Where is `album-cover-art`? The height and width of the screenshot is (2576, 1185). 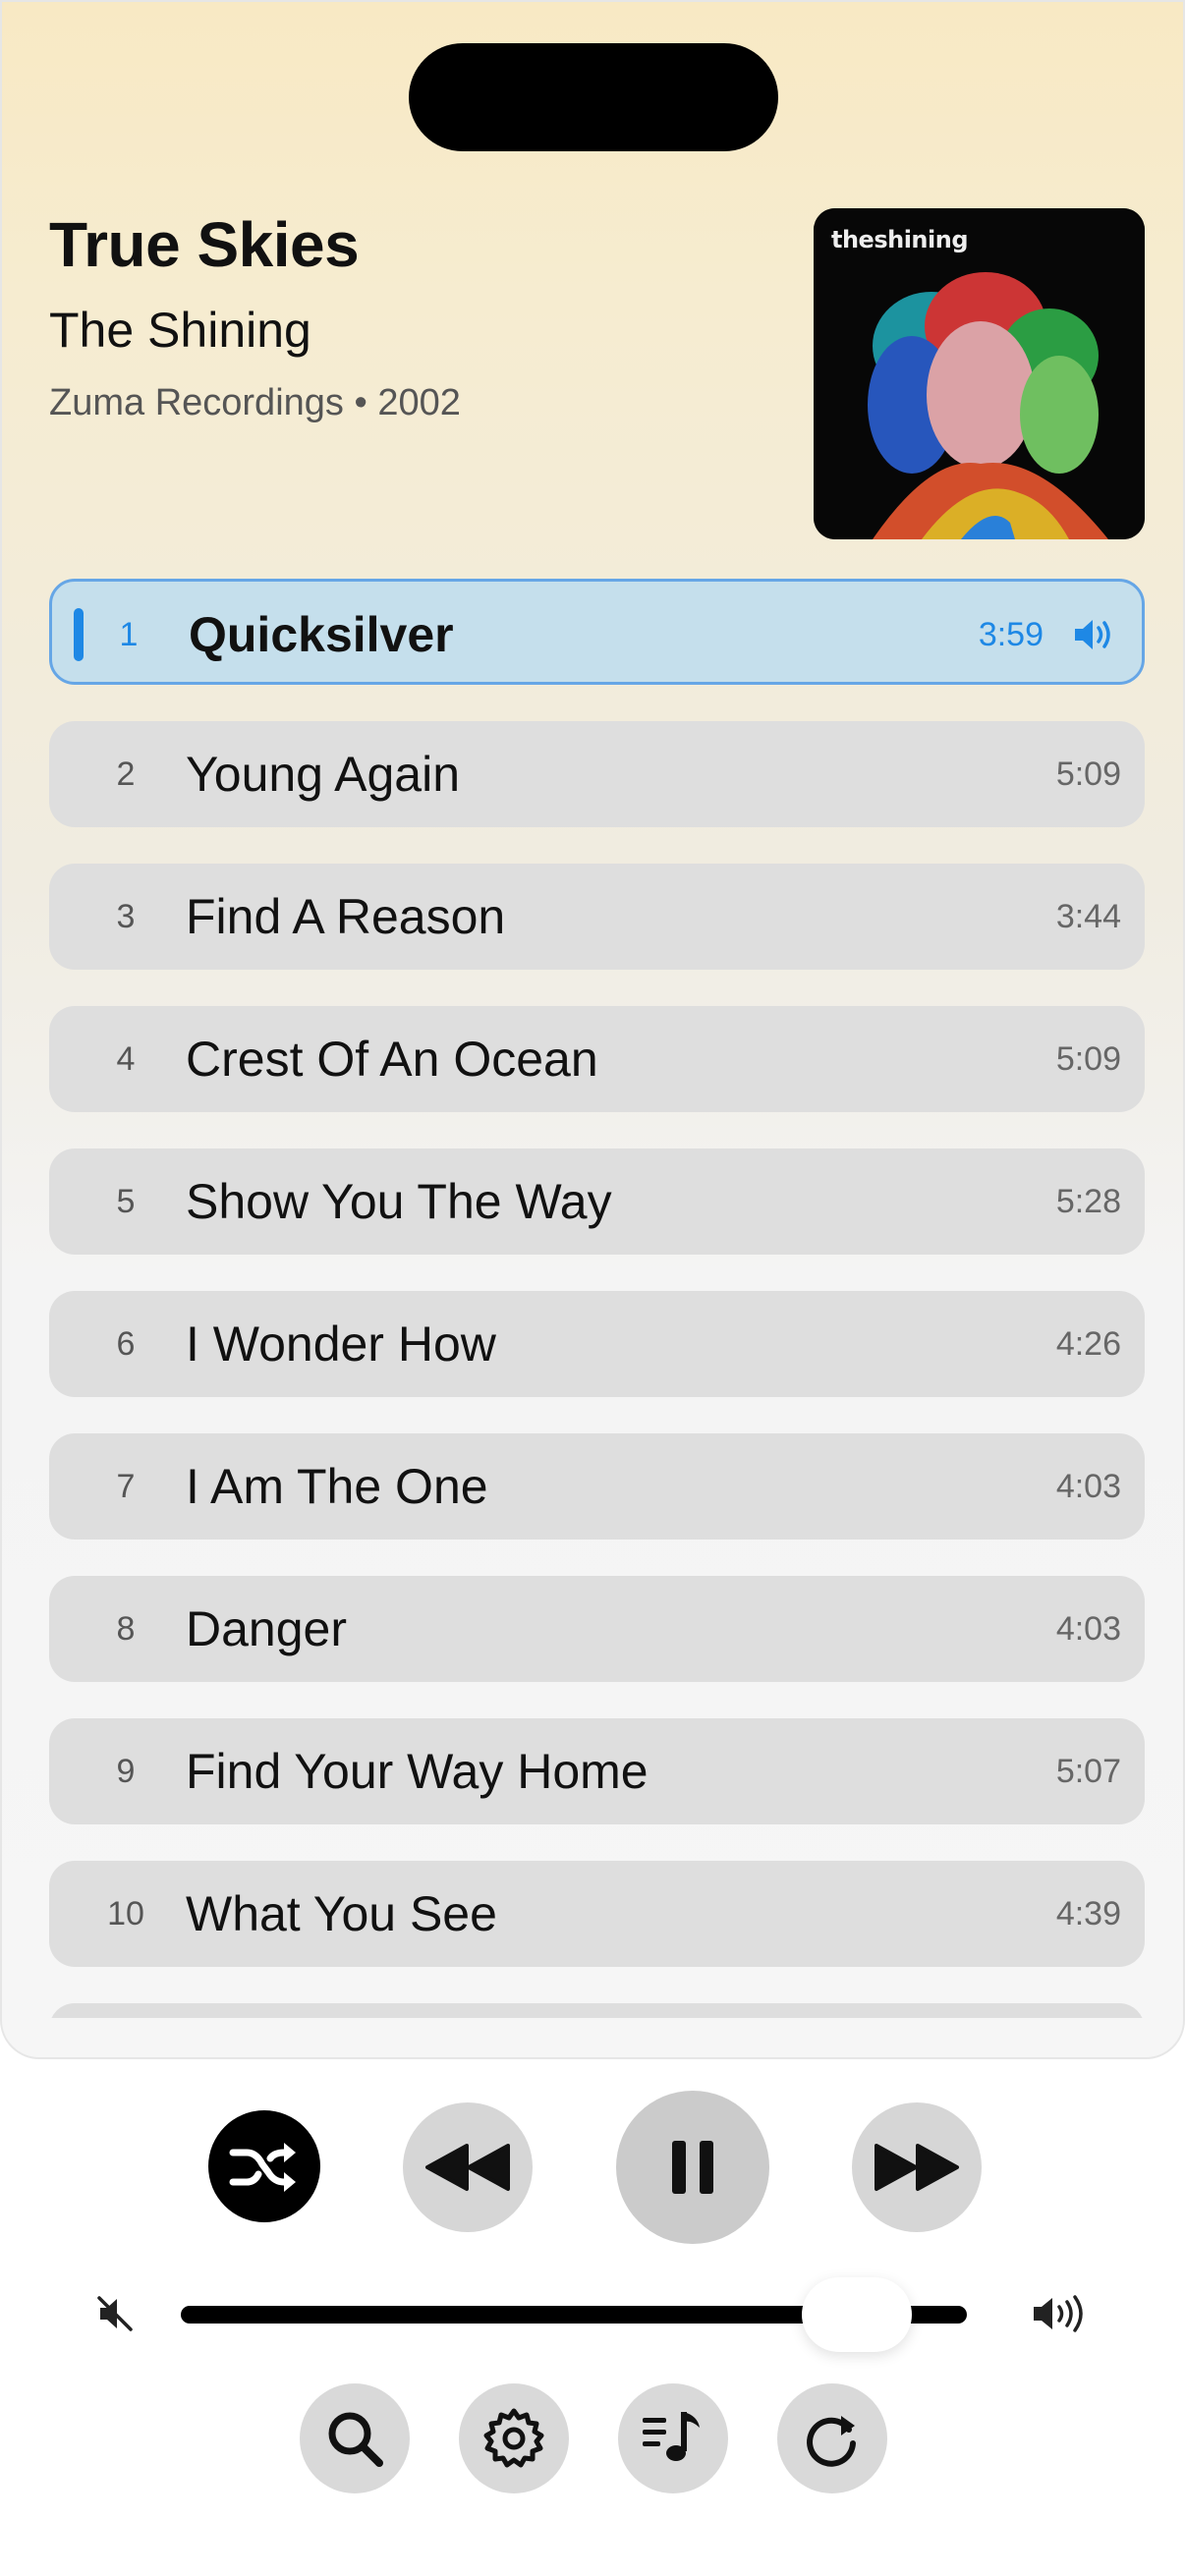
album-cover-art is located at coordinates (980, 373).